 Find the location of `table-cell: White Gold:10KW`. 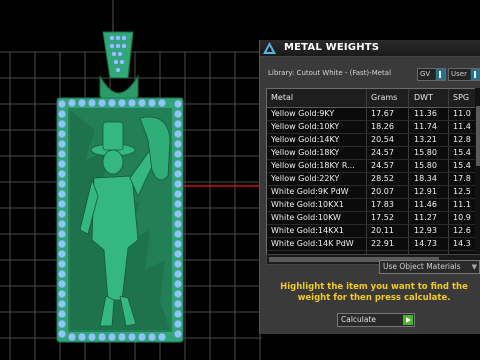

table-cell: White Gold:10KW is located at coordinates (306, 217).